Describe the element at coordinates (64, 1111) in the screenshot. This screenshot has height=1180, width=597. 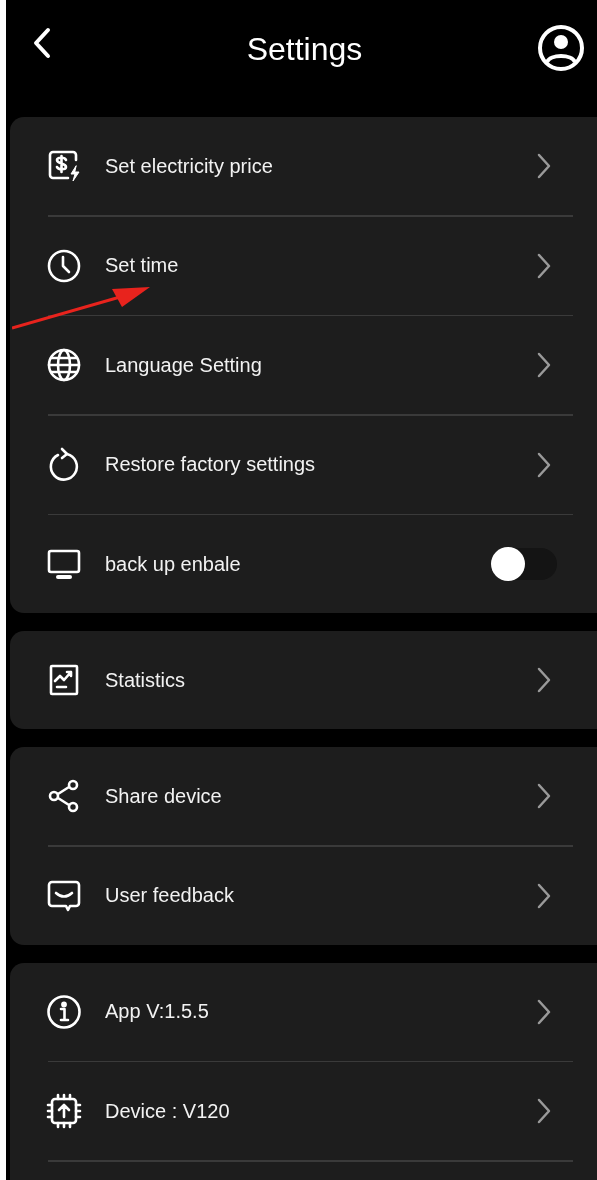
I see `chip-icon` at that location.